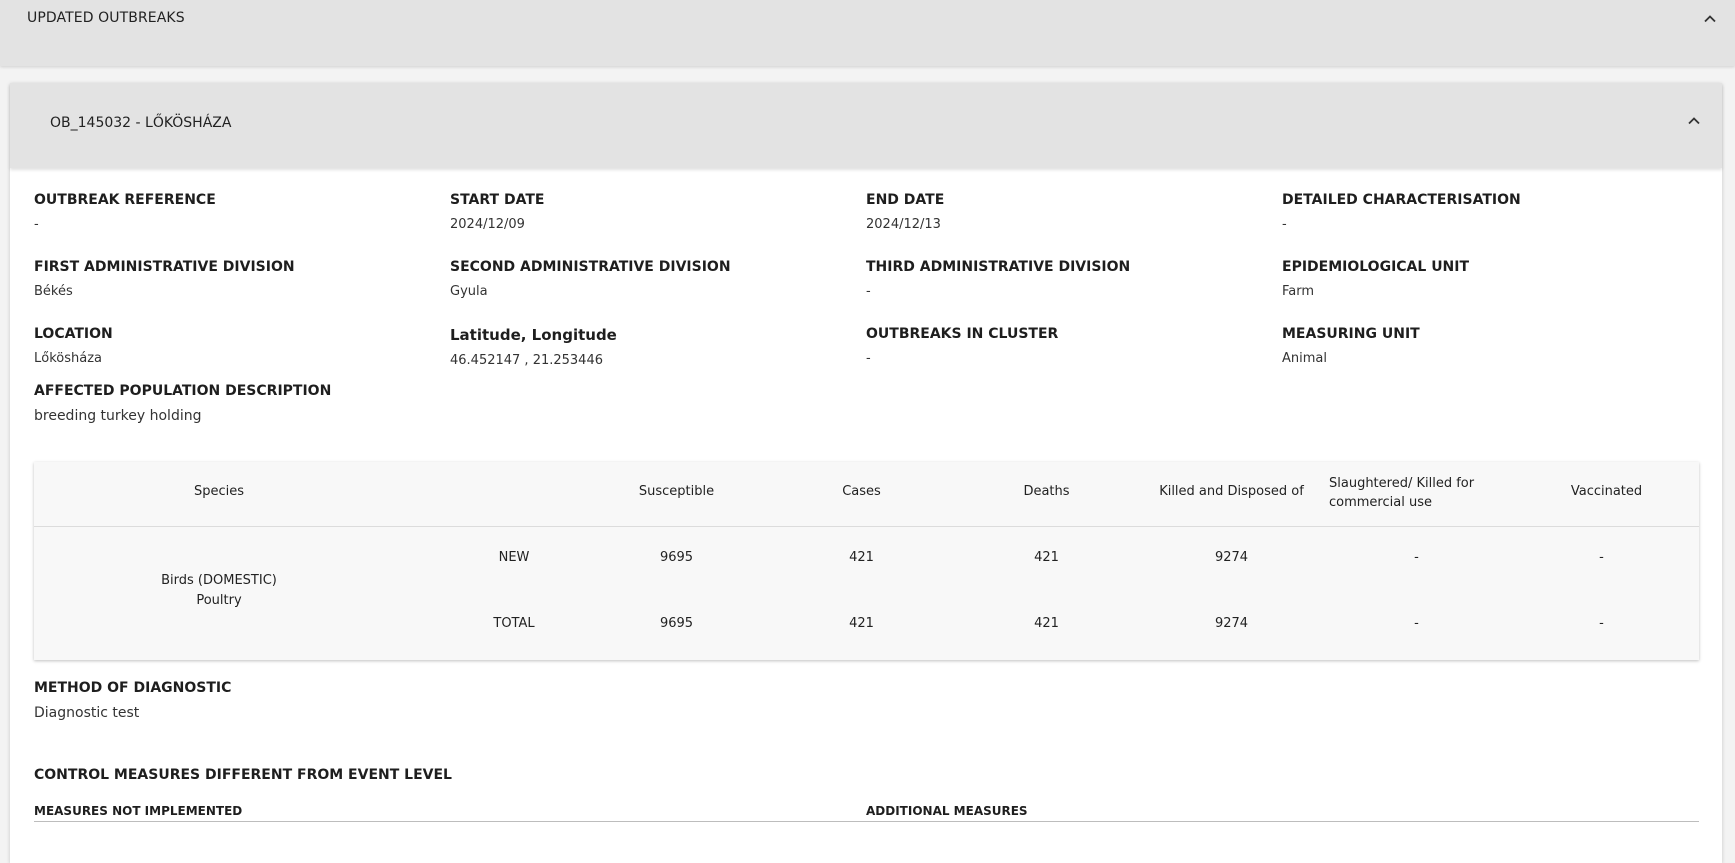 This screenshot has width=1735, height=863. I want to click on field-value: 46.452147 , 21.253446, so click(526, 360).